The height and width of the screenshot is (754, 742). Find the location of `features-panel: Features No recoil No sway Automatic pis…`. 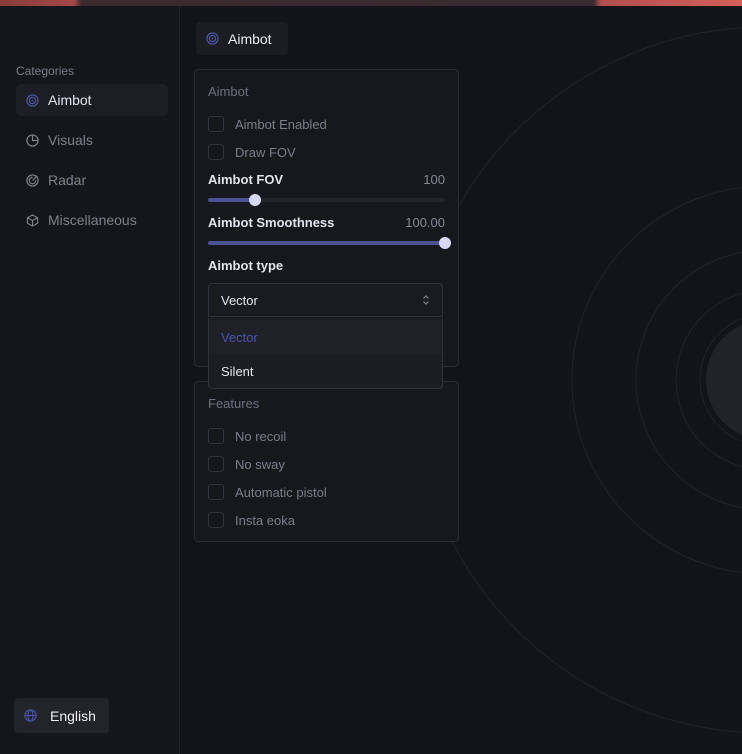

features-panel: Features No recoil No sway Automatic pis… is located at coordinates (326, 461).